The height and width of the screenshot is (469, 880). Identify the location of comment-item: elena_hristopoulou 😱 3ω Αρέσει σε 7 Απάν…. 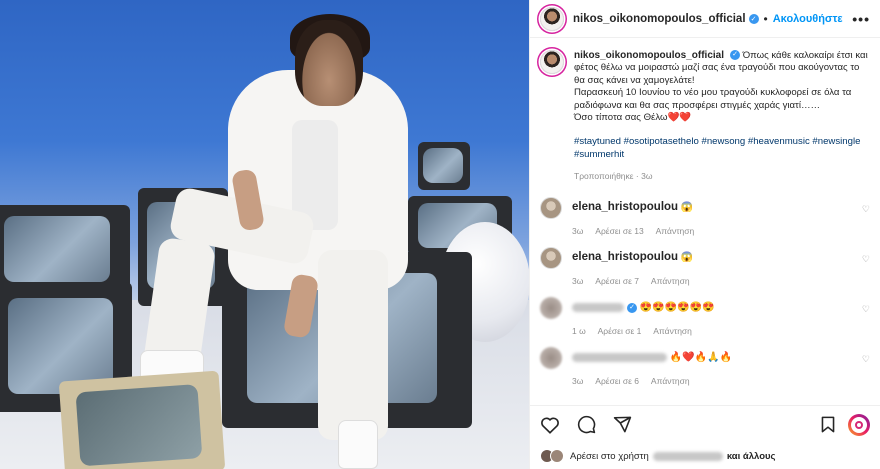
(705, 272).